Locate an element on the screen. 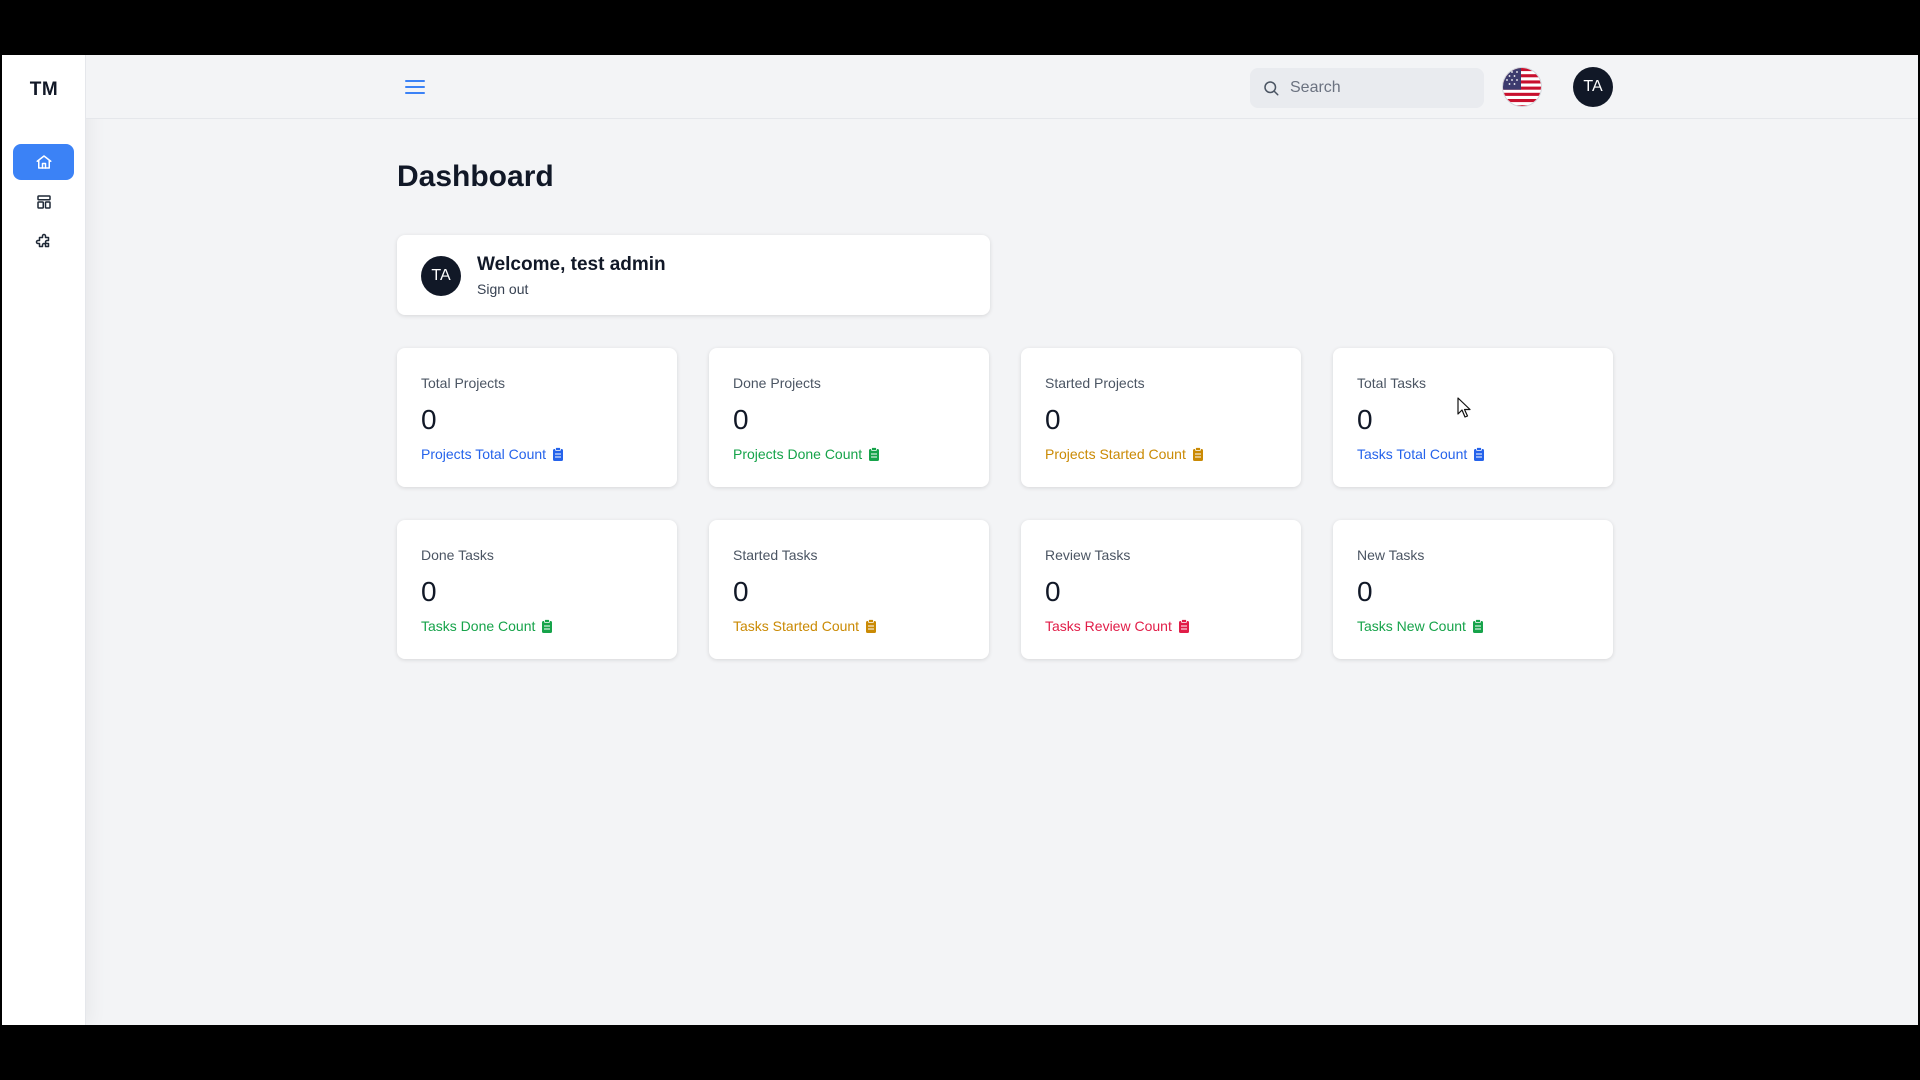 This screenshot has width=1920, height=1080. page-title: Dashboard is located at coordinates (475, 176).